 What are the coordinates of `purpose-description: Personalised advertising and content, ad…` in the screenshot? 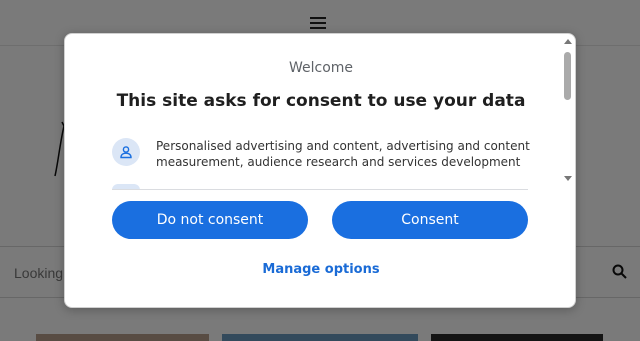 It's located at (343, 154).